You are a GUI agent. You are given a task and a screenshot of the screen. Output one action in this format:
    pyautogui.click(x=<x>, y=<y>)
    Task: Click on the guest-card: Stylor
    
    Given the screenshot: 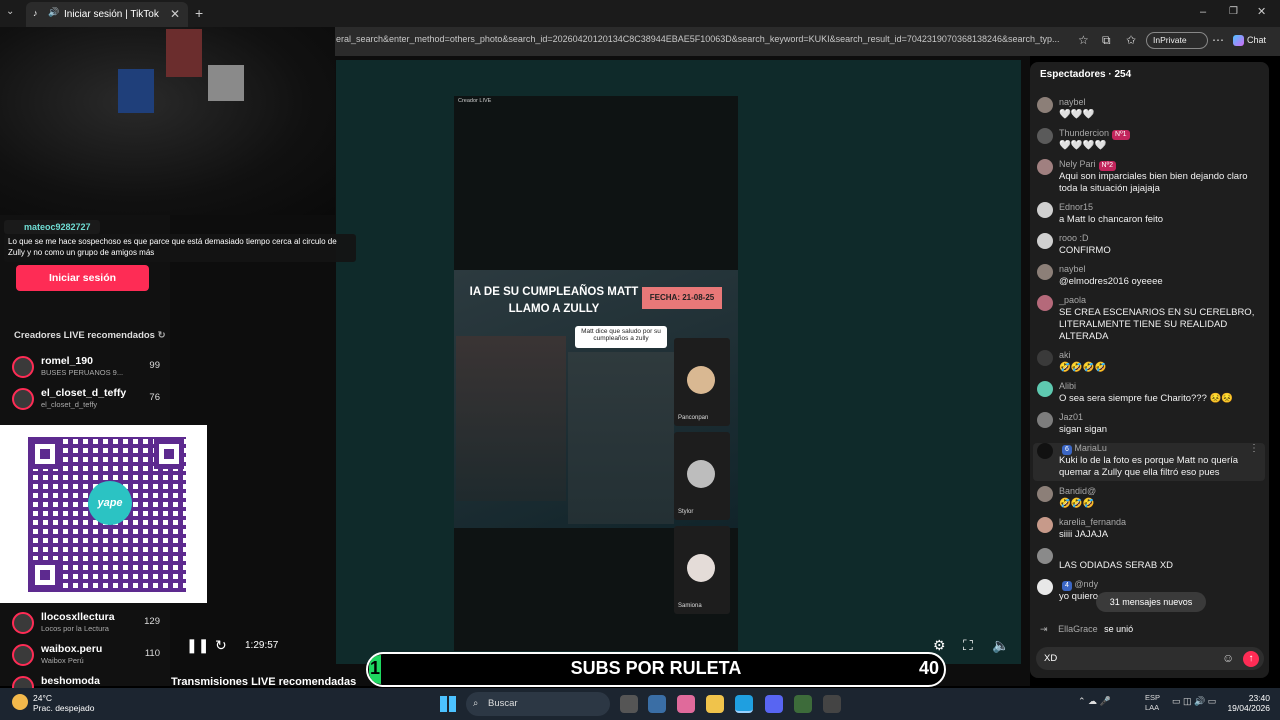 What is the action you would take?
    pyautogui.click(x=702, y=476)
    